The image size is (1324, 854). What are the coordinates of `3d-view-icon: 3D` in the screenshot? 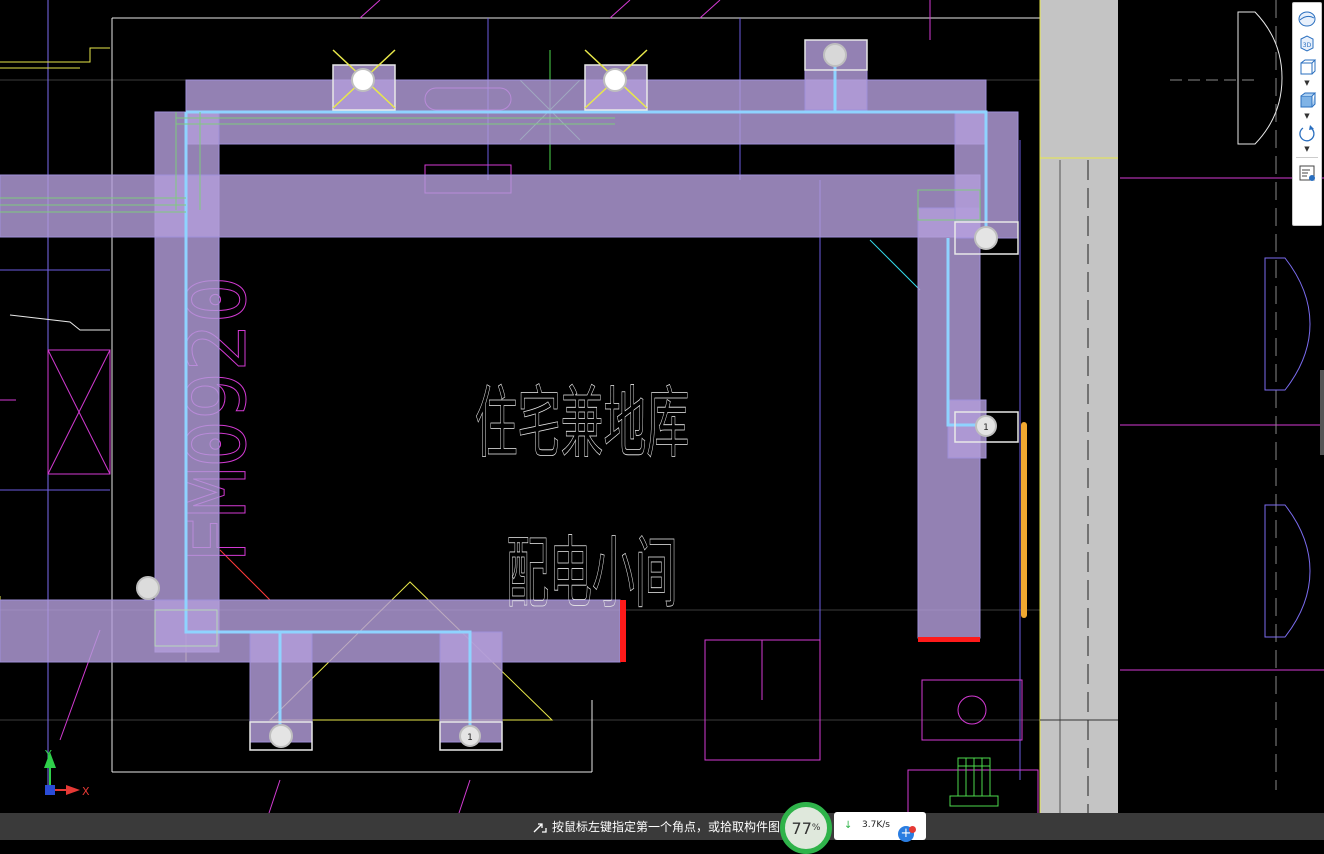 It's located at (1307, 43).